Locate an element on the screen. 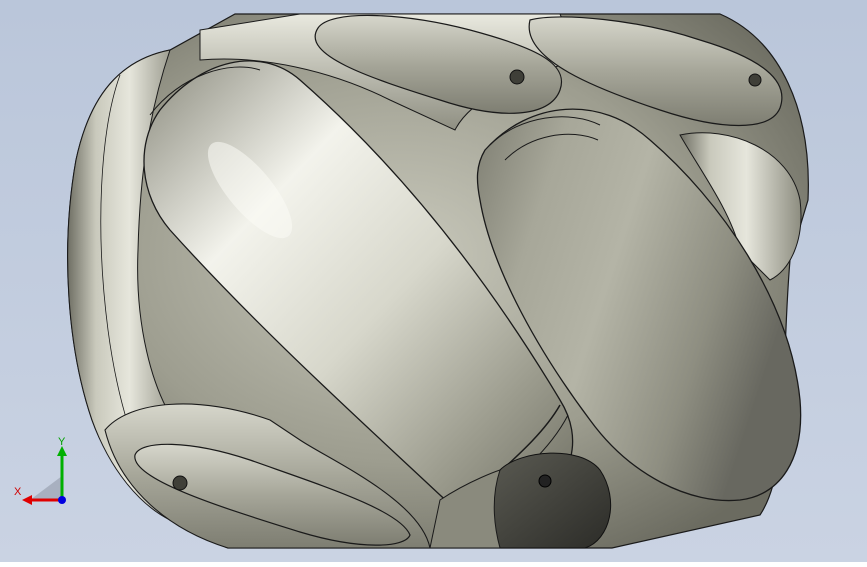  x-axis-label: X is located at coordinates (18, 492).